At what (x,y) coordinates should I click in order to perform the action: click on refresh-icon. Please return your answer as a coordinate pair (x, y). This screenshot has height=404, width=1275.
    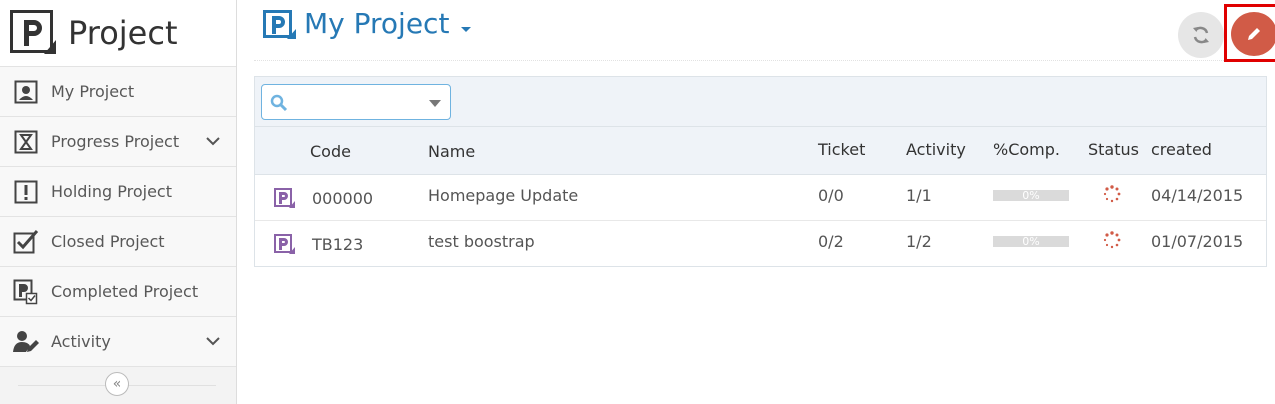
    Looking at the image, I should click on (1201, 35).